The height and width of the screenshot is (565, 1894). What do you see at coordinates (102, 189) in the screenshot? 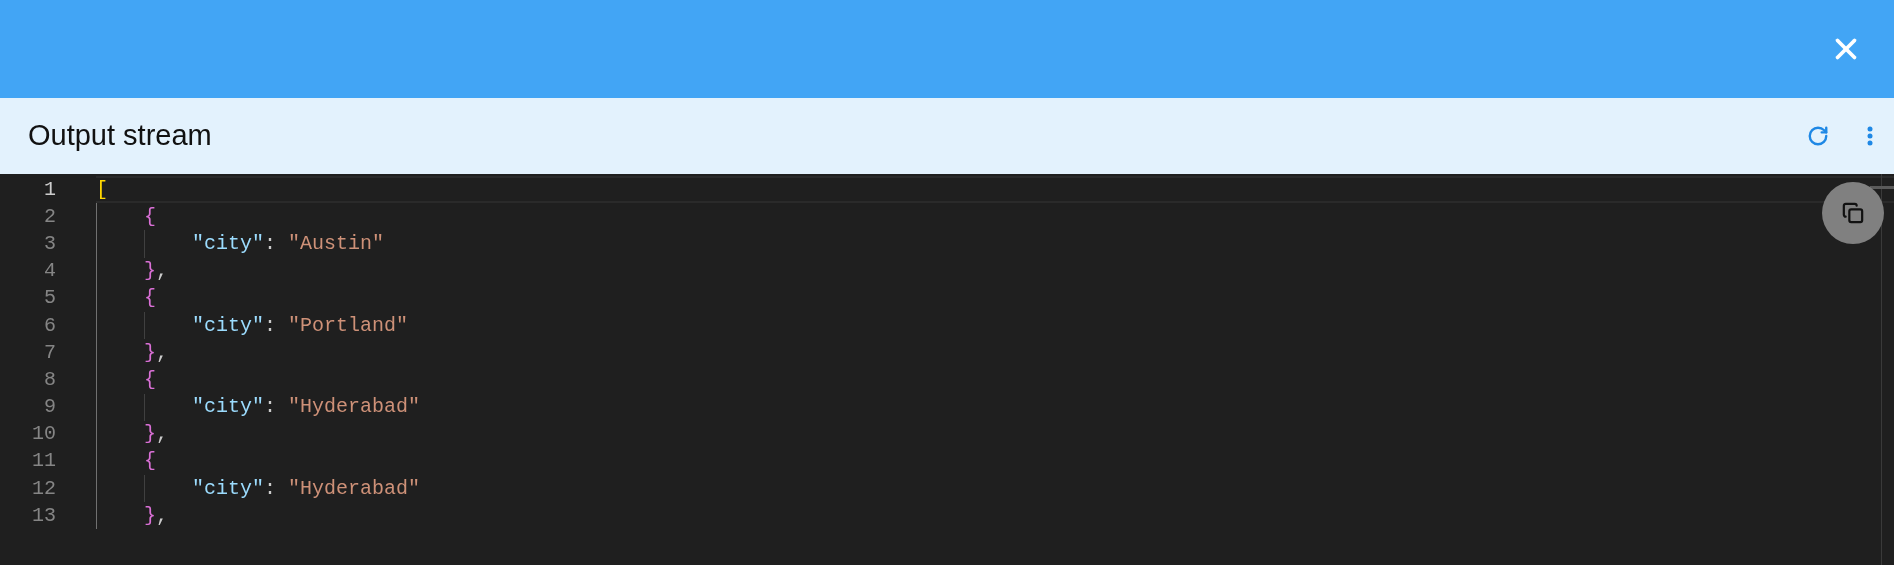
I see `code-line: [` at bounding box center [102, 189].